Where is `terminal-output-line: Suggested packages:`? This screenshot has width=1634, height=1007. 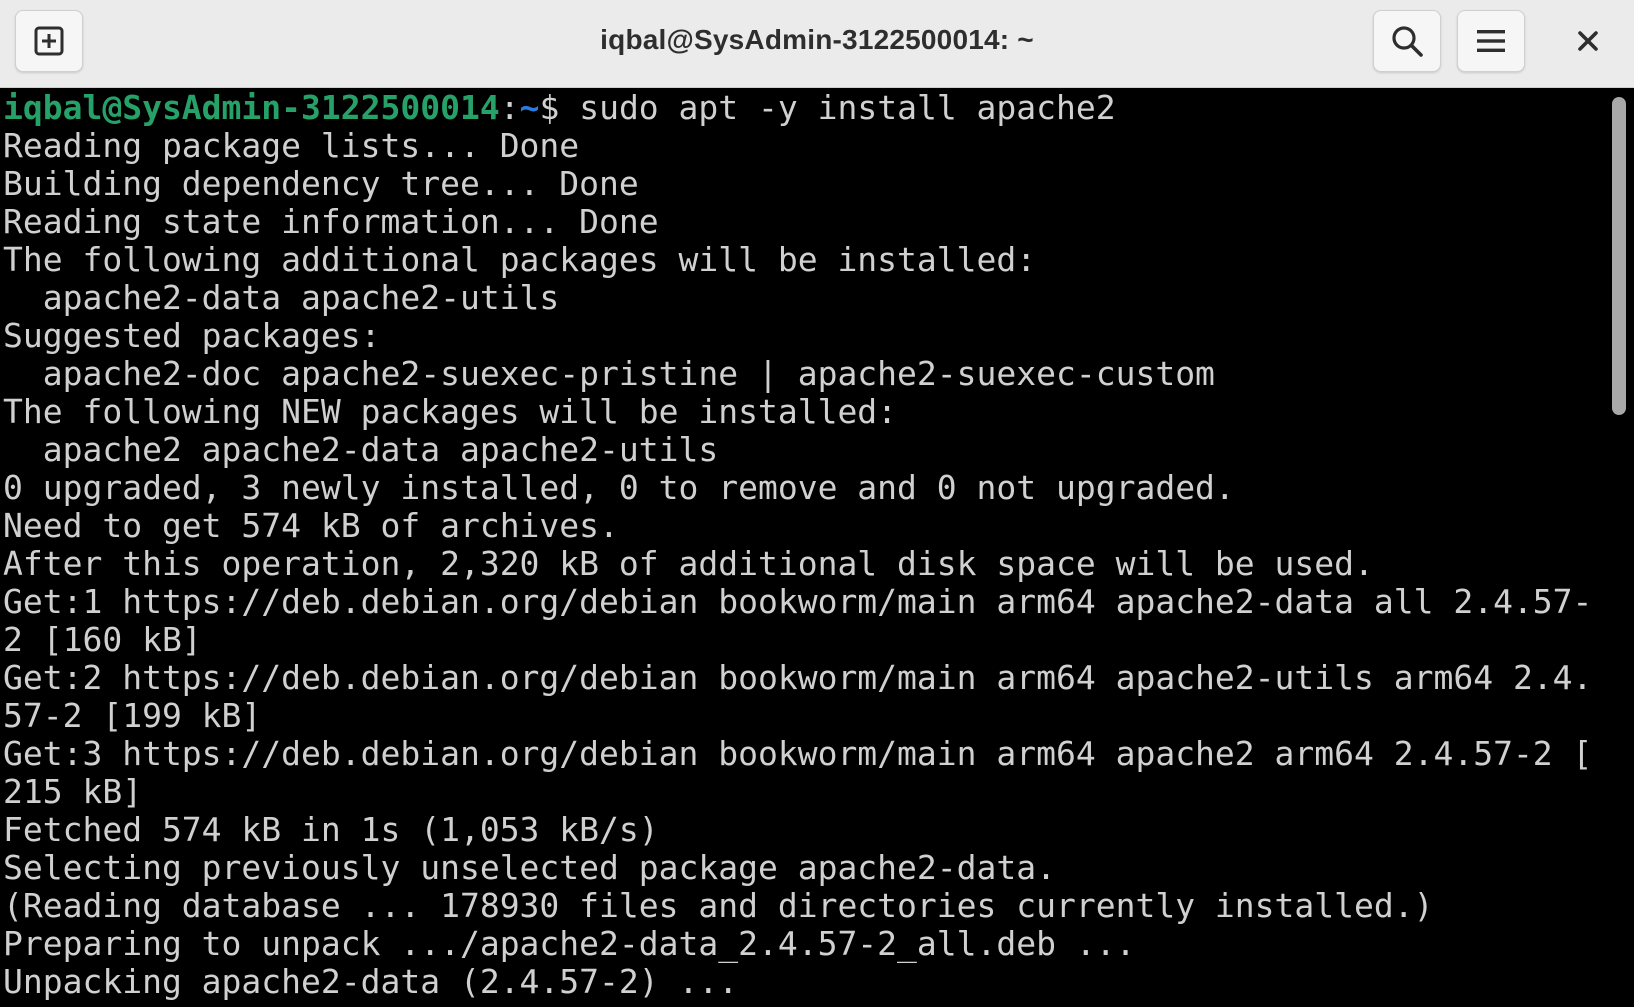
terminal-output-line: Suggested packages: is located at coordinates (192, 335).